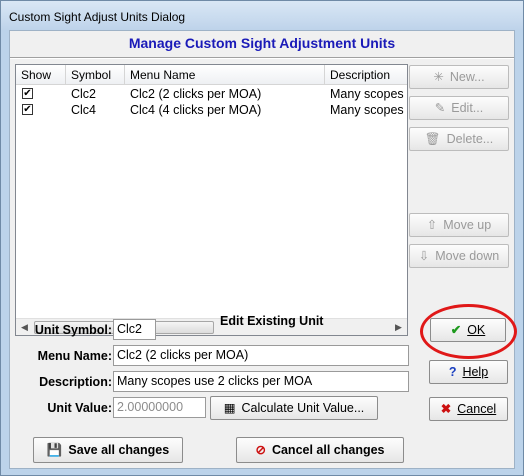 The width and height of the screenshot is (524, 476). I want to click on cell-menu-name: Clc4 (4 clicks per MOA), so click(196, 110).